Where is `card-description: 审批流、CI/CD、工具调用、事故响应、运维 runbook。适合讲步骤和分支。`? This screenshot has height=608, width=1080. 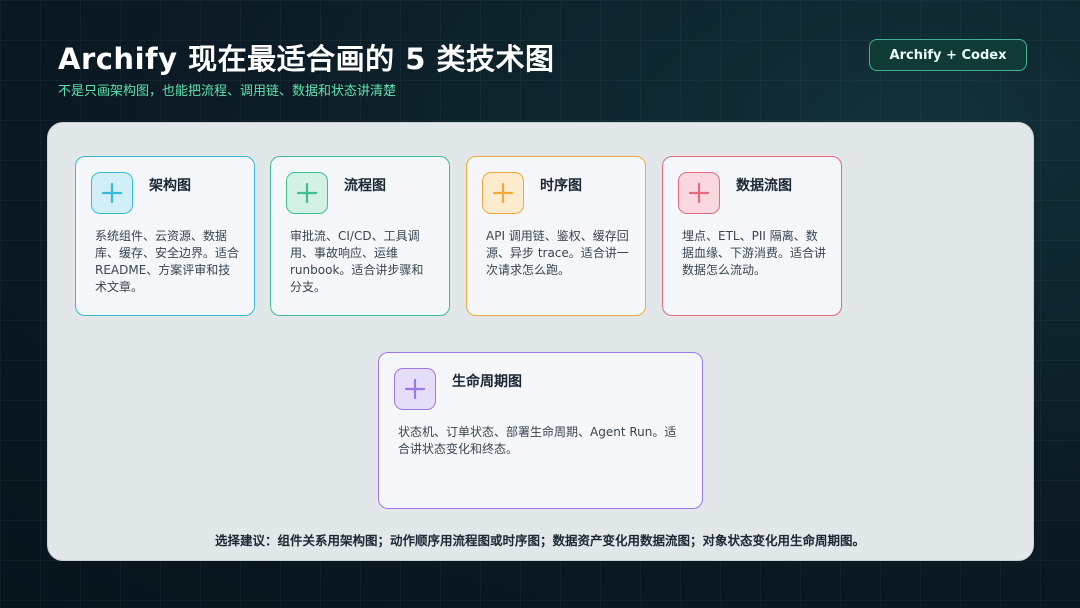
card-description: 审批流、CI/CD、工具调用、事故响应、运维 runbook。适合讲步骤和分支。 is located at coordinates (357, 261).